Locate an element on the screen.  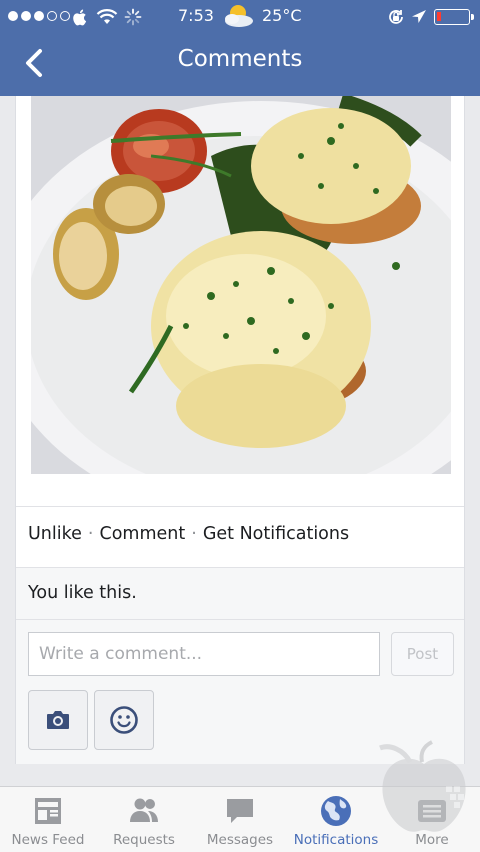
tab-requests: Requests is located at coordinates (144, 819).